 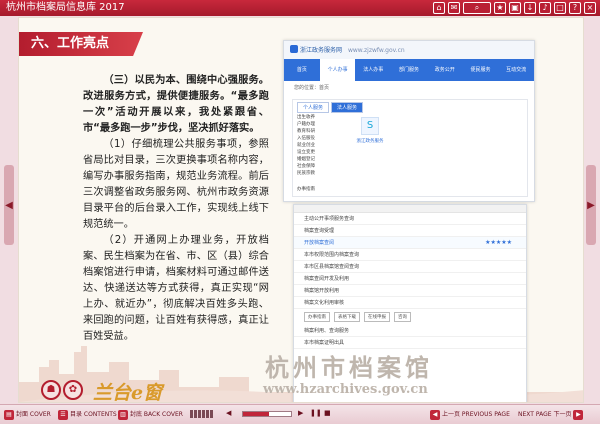 What do you see at coordinates (327, 413) in the screenshot?
I see `stop-icon: ■` at bounding box center [327, 413].